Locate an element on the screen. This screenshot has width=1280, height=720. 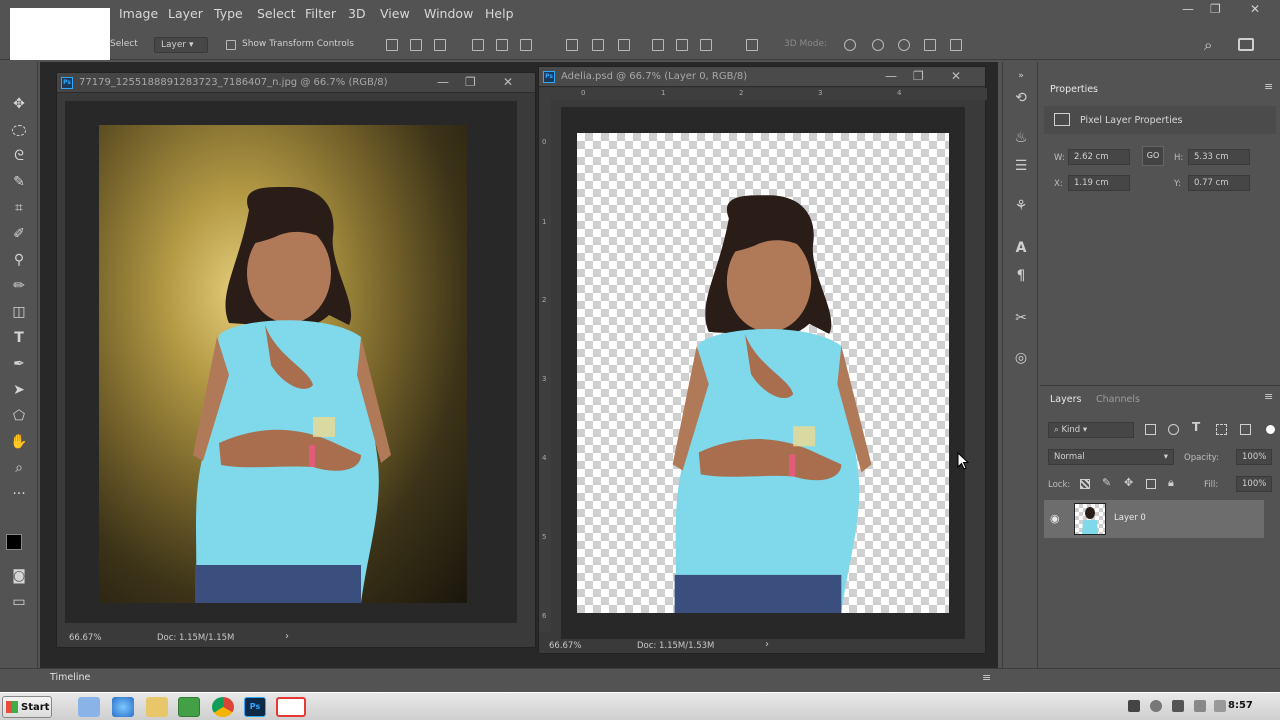
menu-filter: Filter is located at coordinates (320, 13).